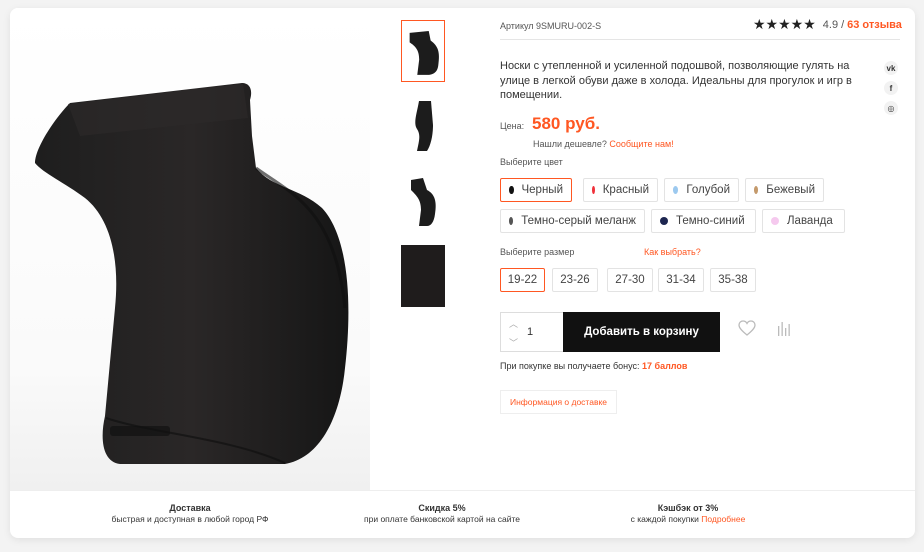 Image resolution: width=924 pixels, height=552 pixels. What do you see at coordinates (688, 508) in the screenshot?
I see `feature-title: Кэшбэк от 3%` at bounding box center [688, 508].